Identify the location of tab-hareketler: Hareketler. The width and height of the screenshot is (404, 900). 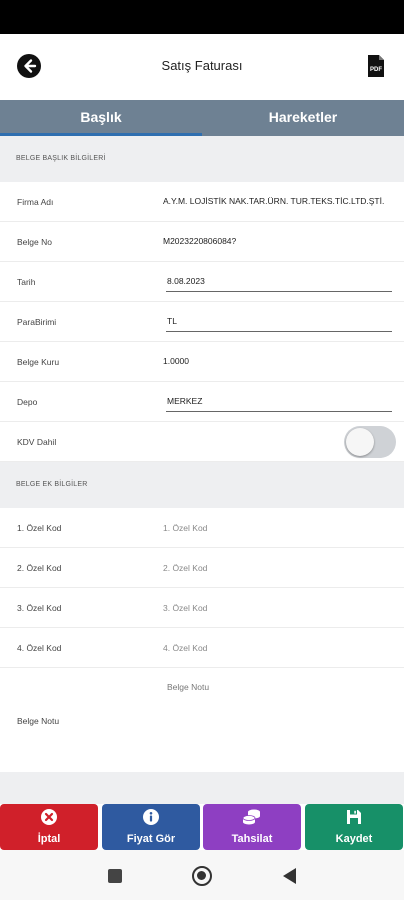
(303, 118).